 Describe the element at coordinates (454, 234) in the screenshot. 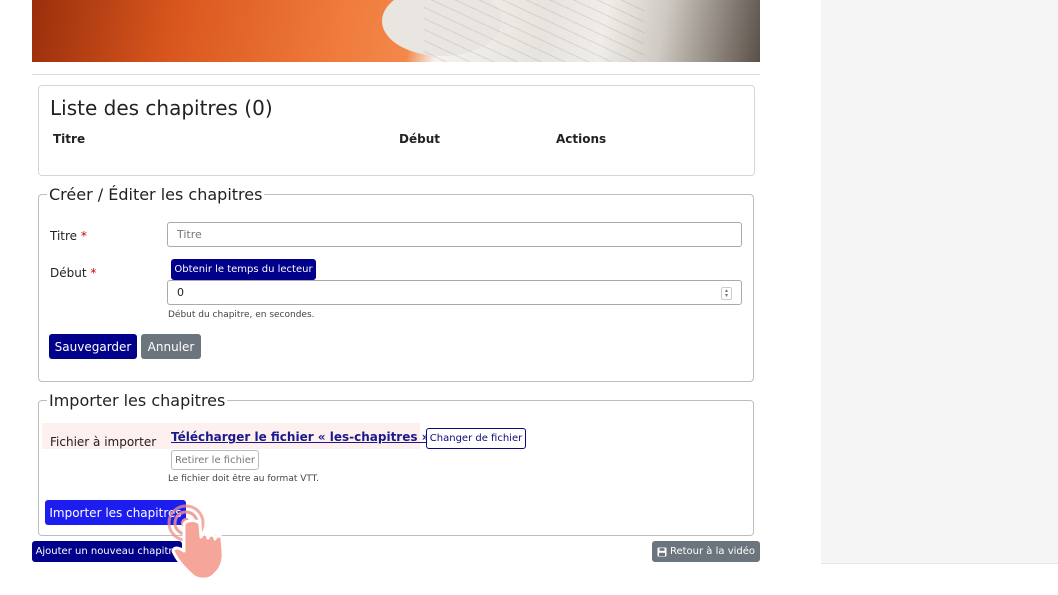

I see `title-input: Titre` at that location.